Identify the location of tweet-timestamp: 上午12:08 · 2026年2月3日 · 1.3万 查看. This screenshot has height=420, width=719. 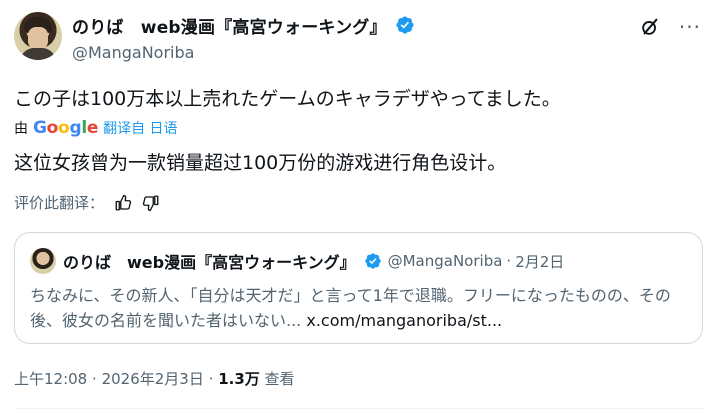
(154, 378).